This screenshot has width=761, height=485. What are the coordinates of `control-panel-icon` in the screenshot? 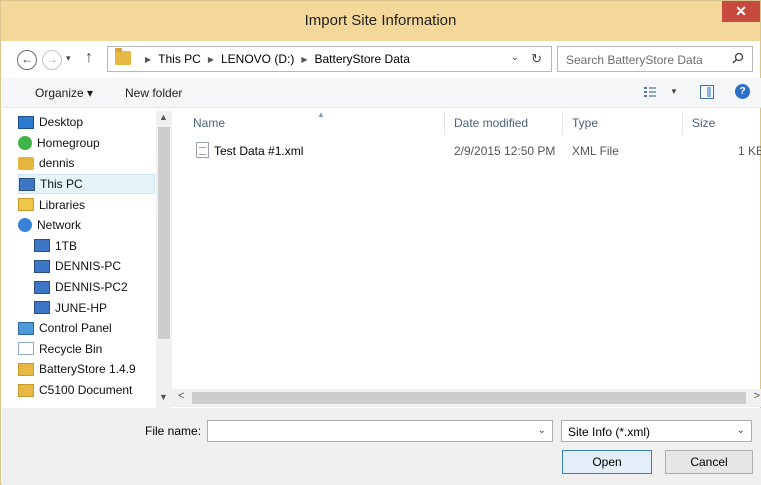 It's located at (26, 328).